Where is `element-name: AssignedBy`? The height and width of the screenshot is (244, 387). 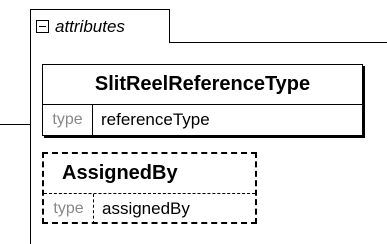 element-name: AssignedBy is located at coordinates (149, 174).